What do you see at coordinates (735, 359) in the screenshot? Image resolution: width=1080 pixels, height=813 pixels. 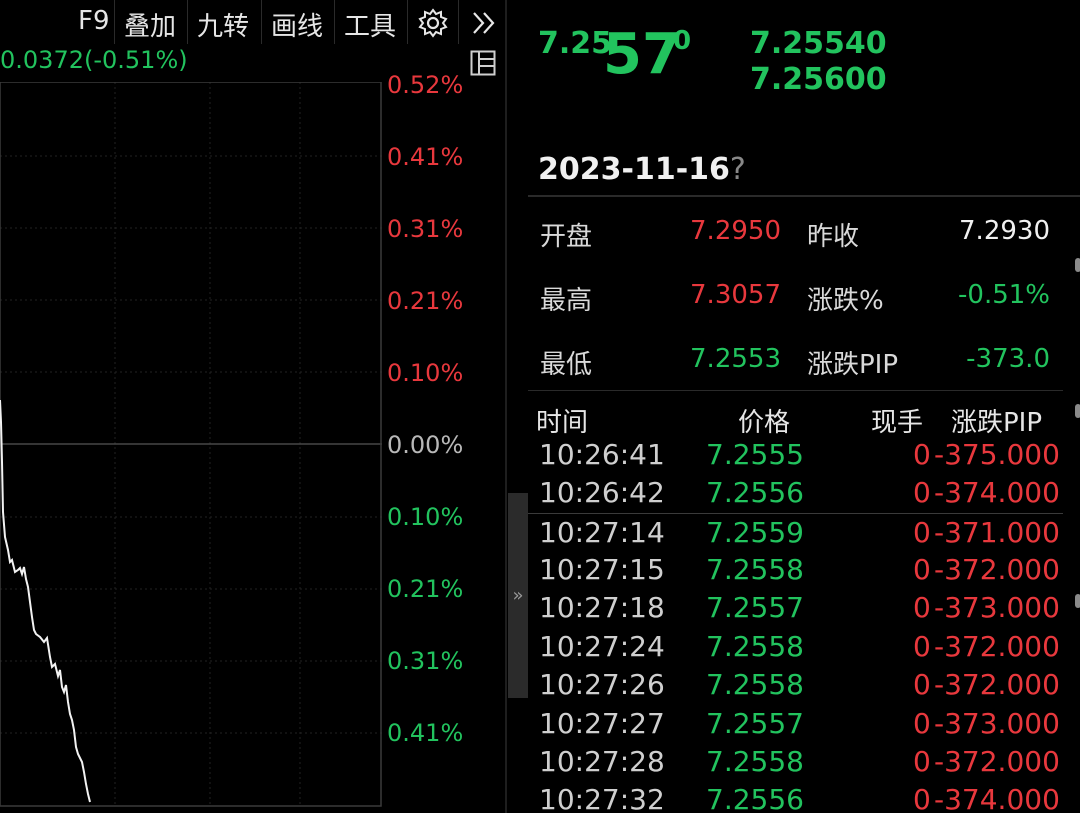 I see `stat-low-value: 7.2553` at bounding box center [735, 359].